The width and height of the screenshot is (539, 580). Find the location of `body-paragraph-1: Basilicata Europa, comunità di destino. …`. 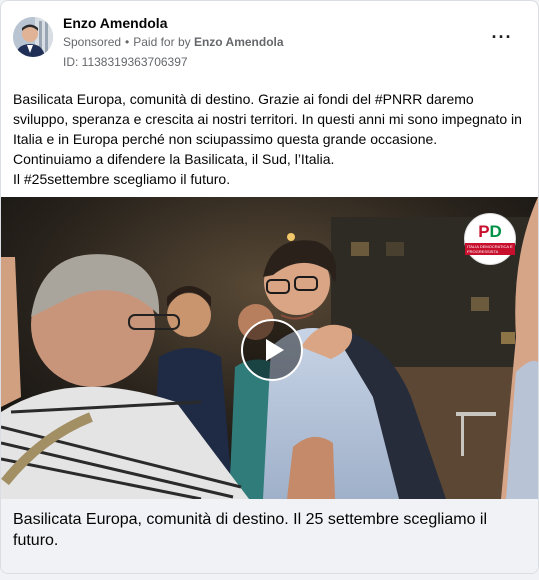

body-paragraph-1: Basilicata Europa, comunità di destino. … is located at coordinates (267, 119).